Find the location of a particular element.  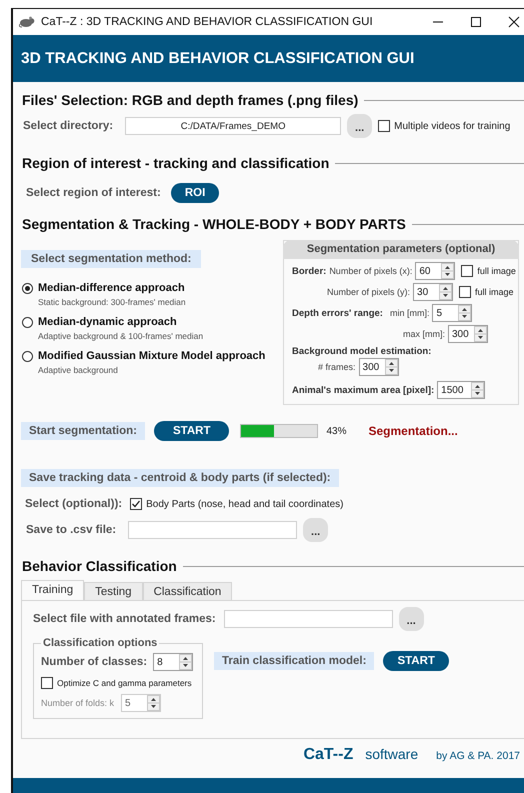

field-label: Save to .csv file: is located at coordinates (71, 530).